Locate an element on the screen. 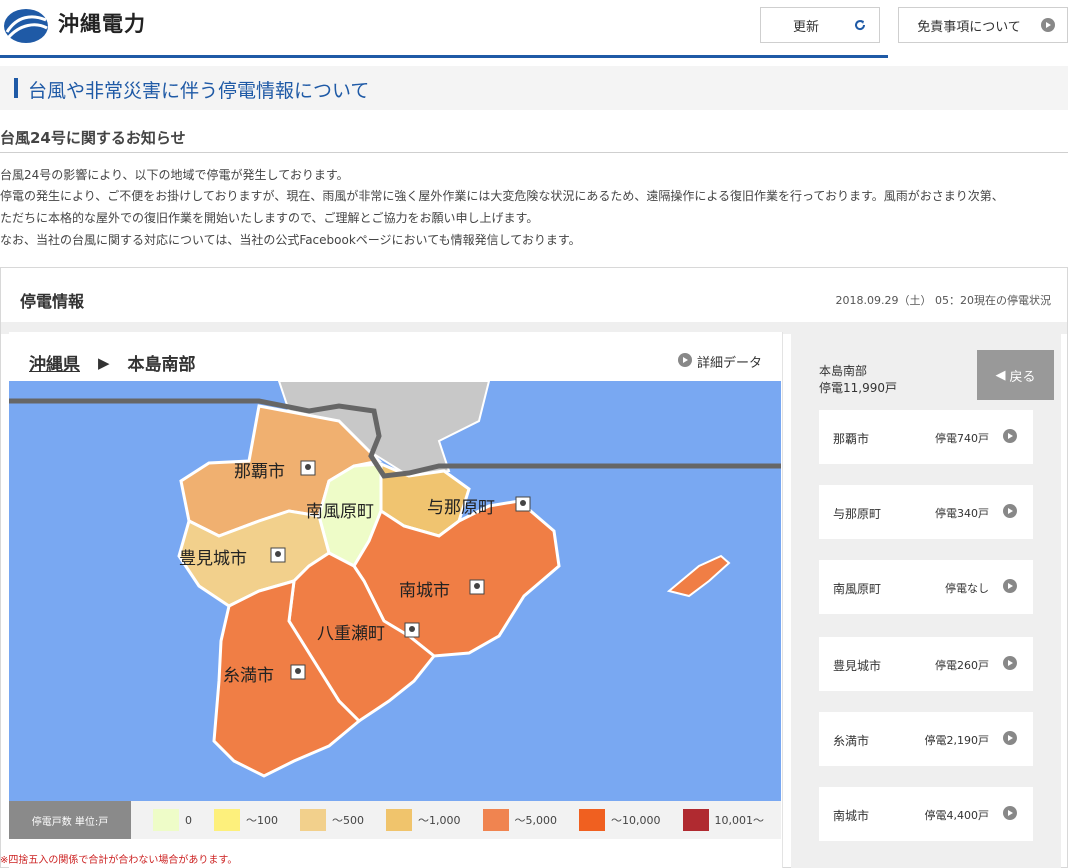 The image size is (1068, 868). legend-item-label: 10,001～ is located at coordinates (739, 820).